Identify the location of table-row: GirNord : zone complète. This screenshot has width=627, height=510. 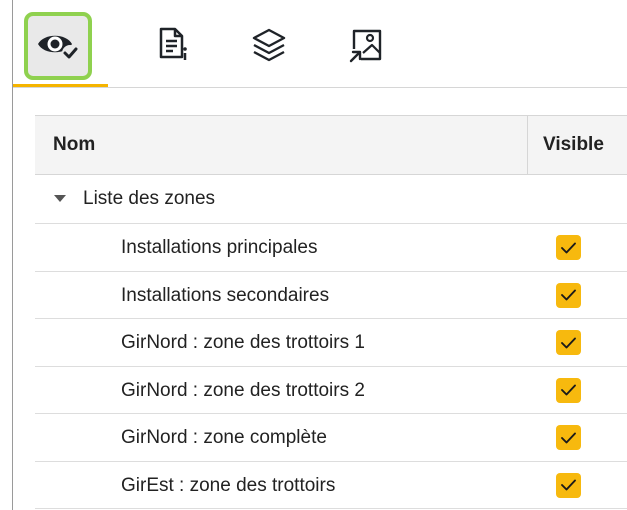
(331, 438).